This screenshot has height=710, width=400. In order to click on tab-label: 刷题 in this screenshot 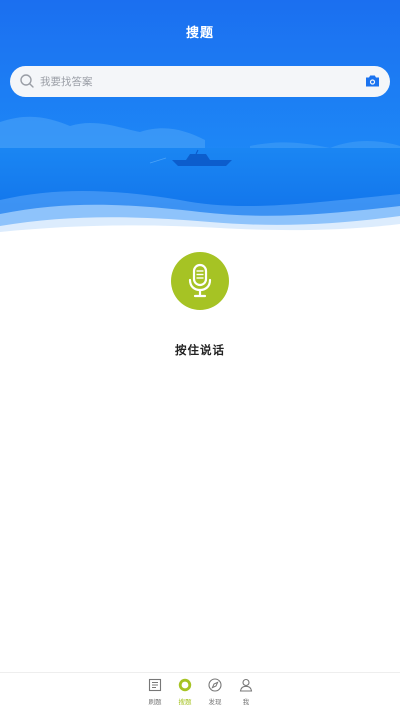, I will do `click(155, 702)`.